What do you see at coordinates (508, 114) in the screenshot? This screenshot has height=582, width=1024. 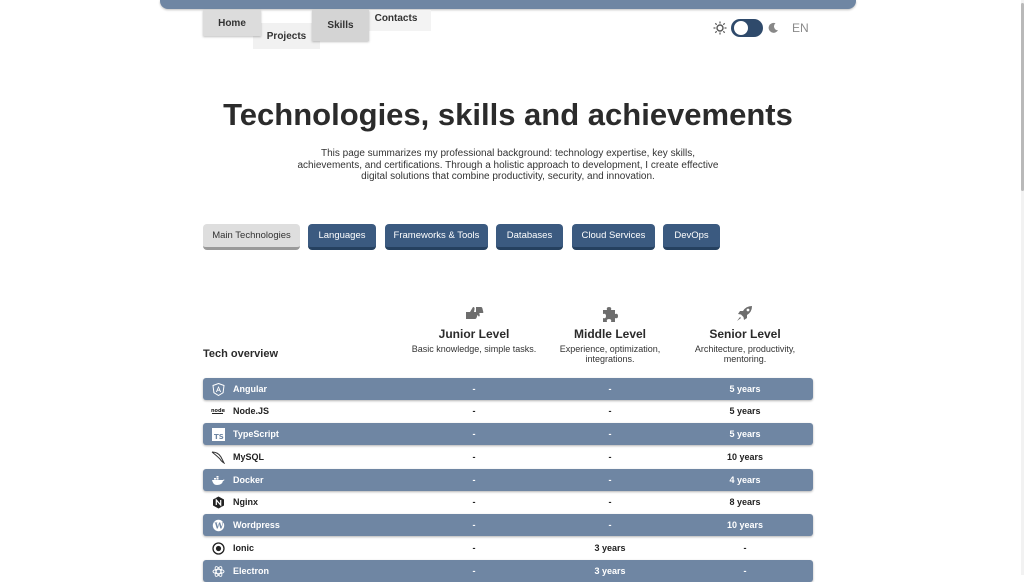 I see `page-title: Technologies, skills and achievements` at bounding box center [508, 114].